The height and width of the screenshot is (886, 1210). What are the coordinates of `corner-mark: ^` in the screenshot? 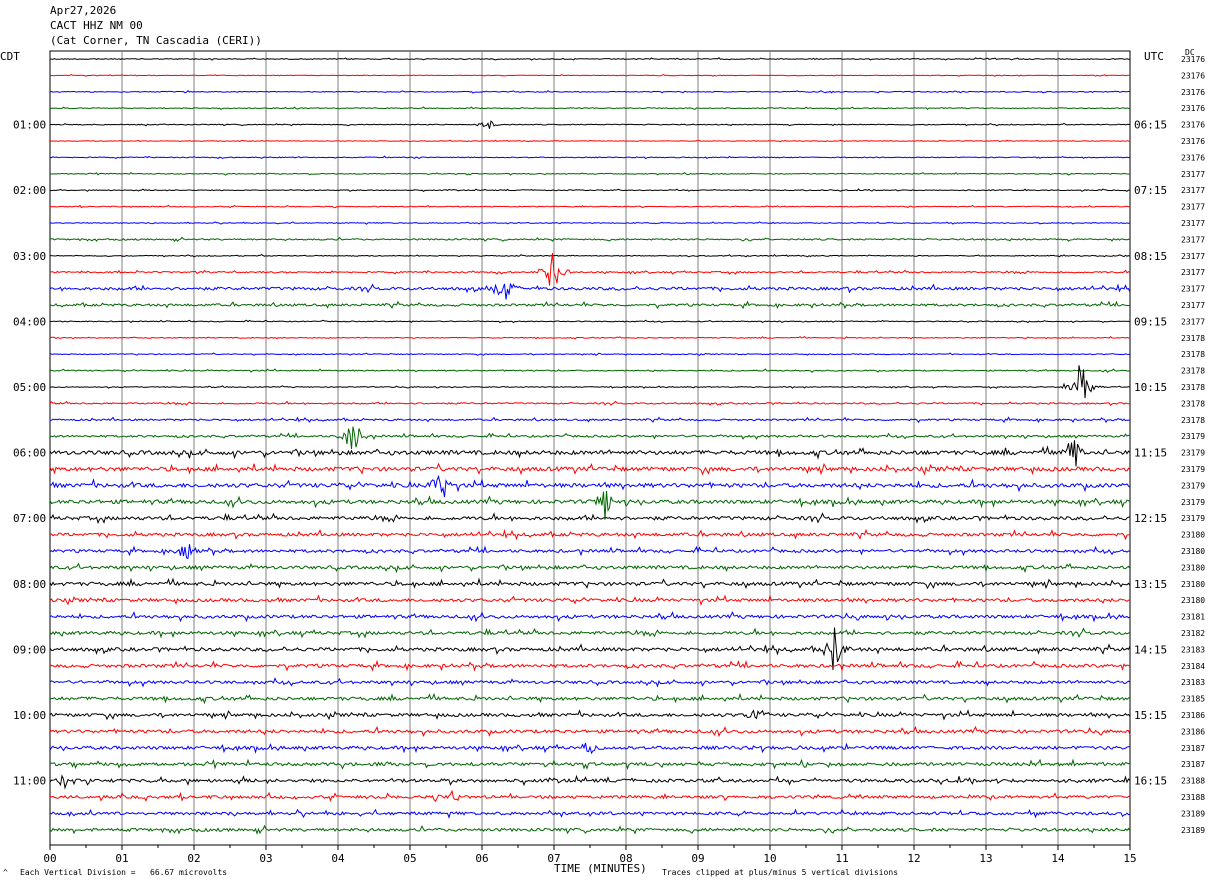 It's located at (5, 872).